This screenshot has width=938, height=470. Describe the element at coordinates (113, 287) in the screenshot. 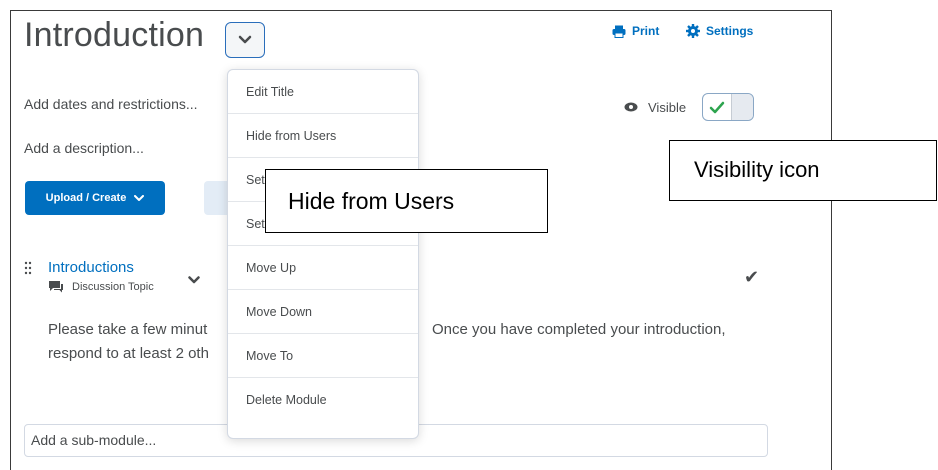

I see `topic-type-label: Discussion Topic` at that location.